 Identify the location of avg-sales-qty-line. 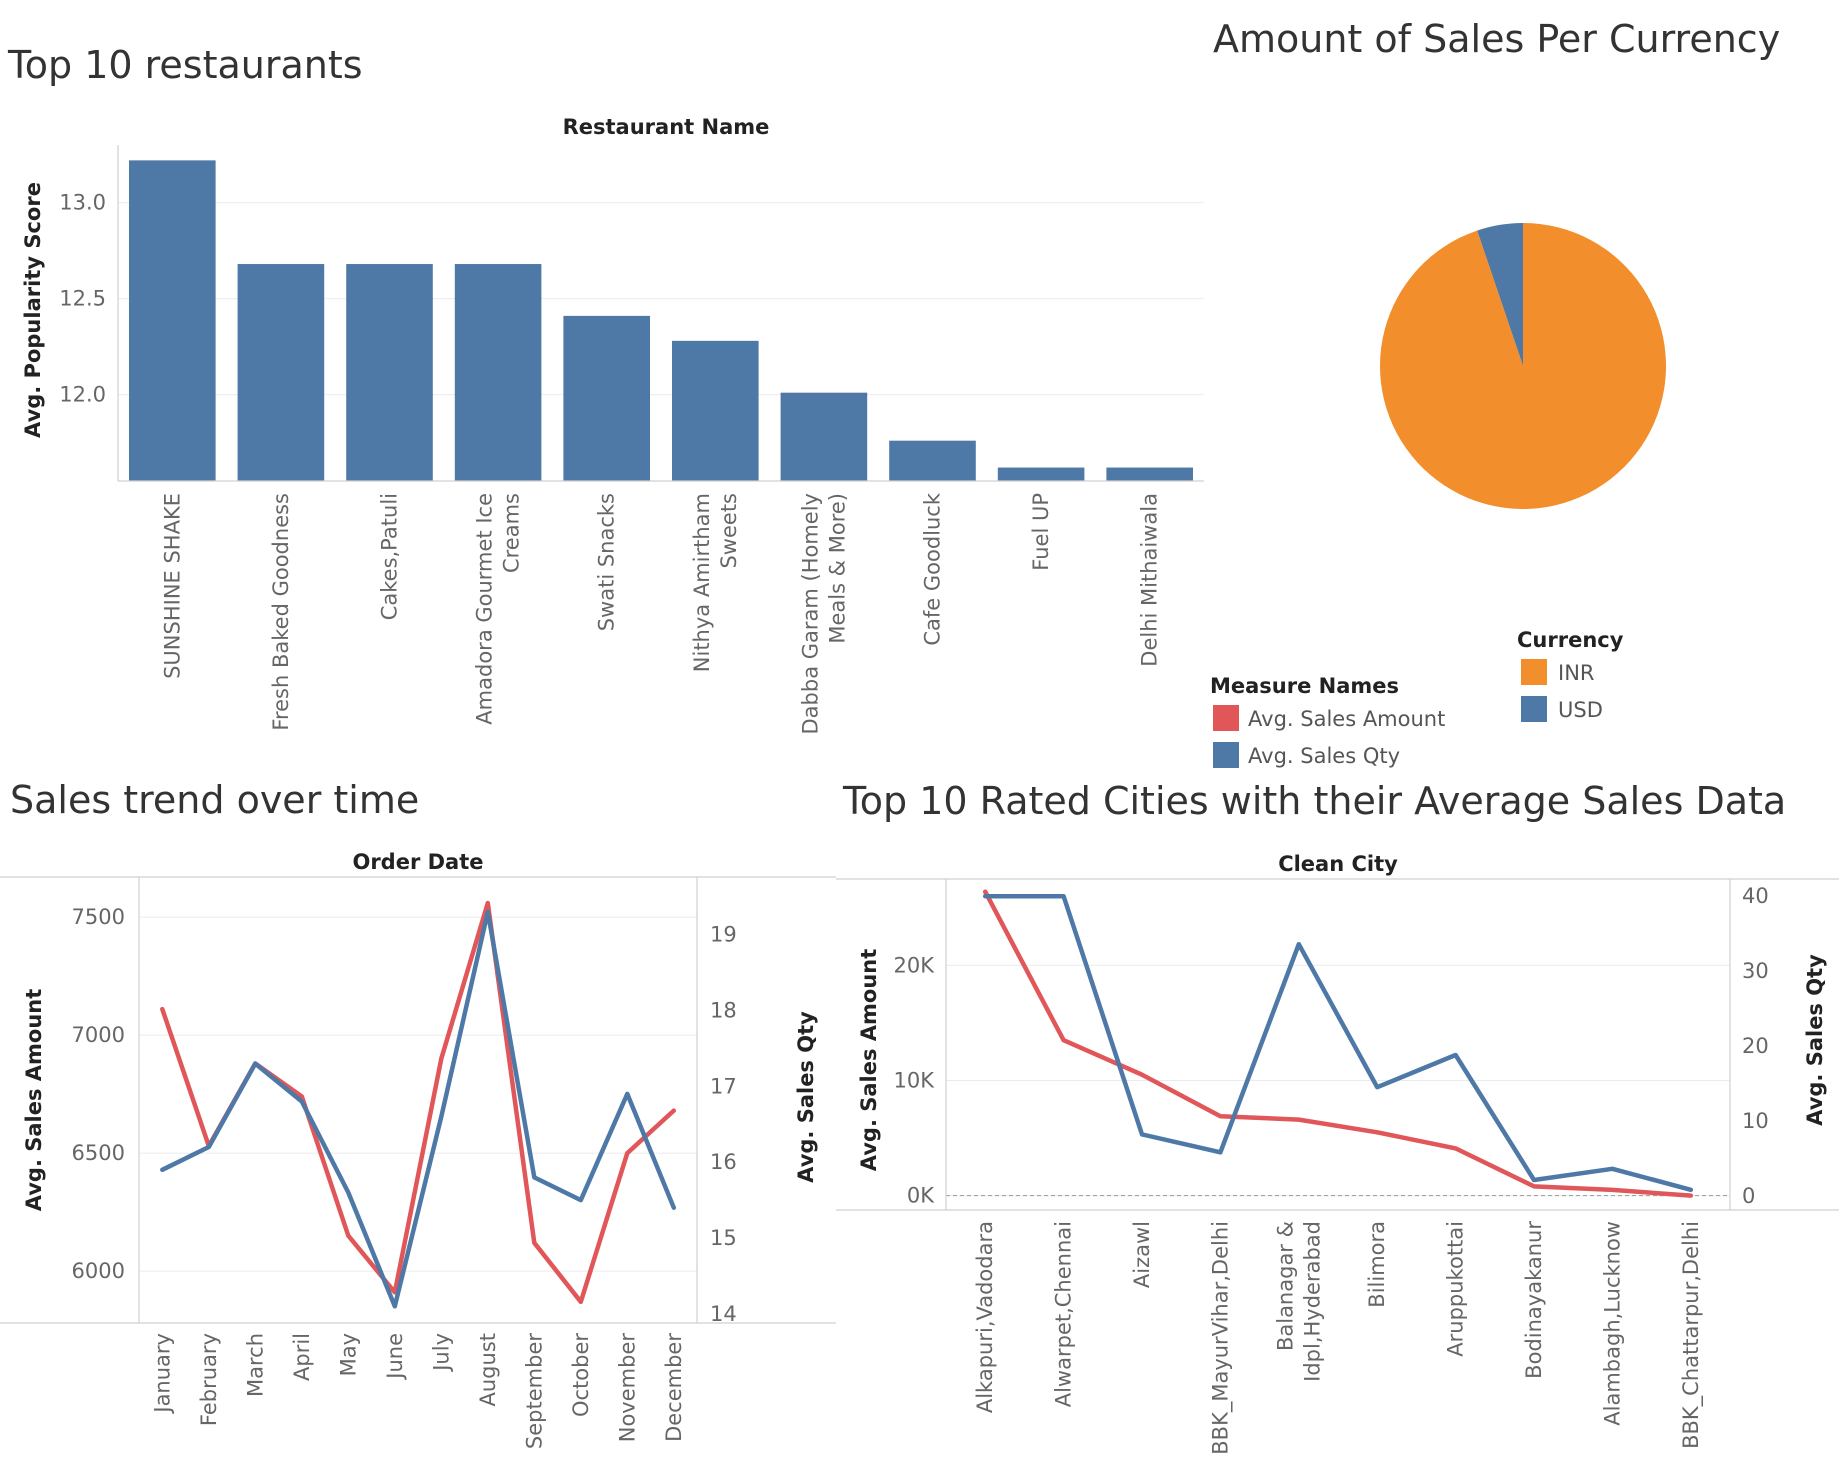
(1338, 1043).